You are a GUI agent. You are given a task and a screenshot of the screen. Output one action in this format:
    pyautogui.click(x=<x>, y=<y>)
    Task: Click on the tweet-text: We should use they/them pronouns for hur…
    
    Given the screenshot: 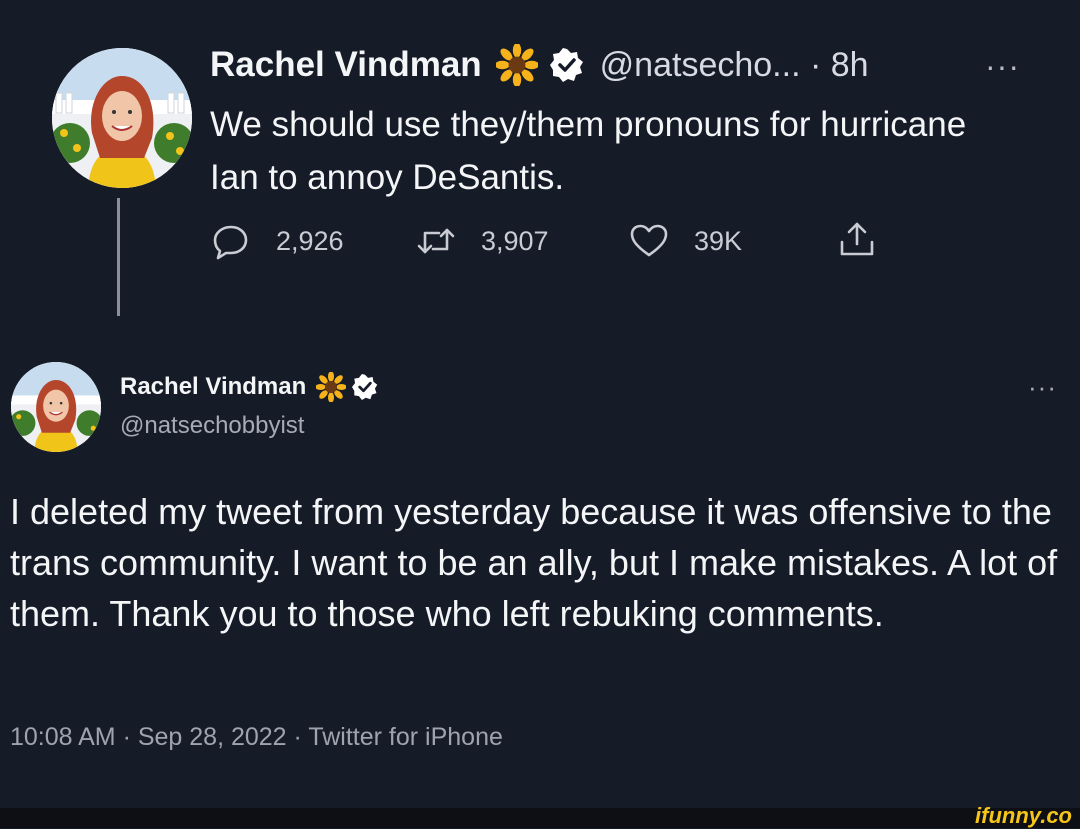 What is the action you would take?
    pyautogui.click(x=588, y=151)
    